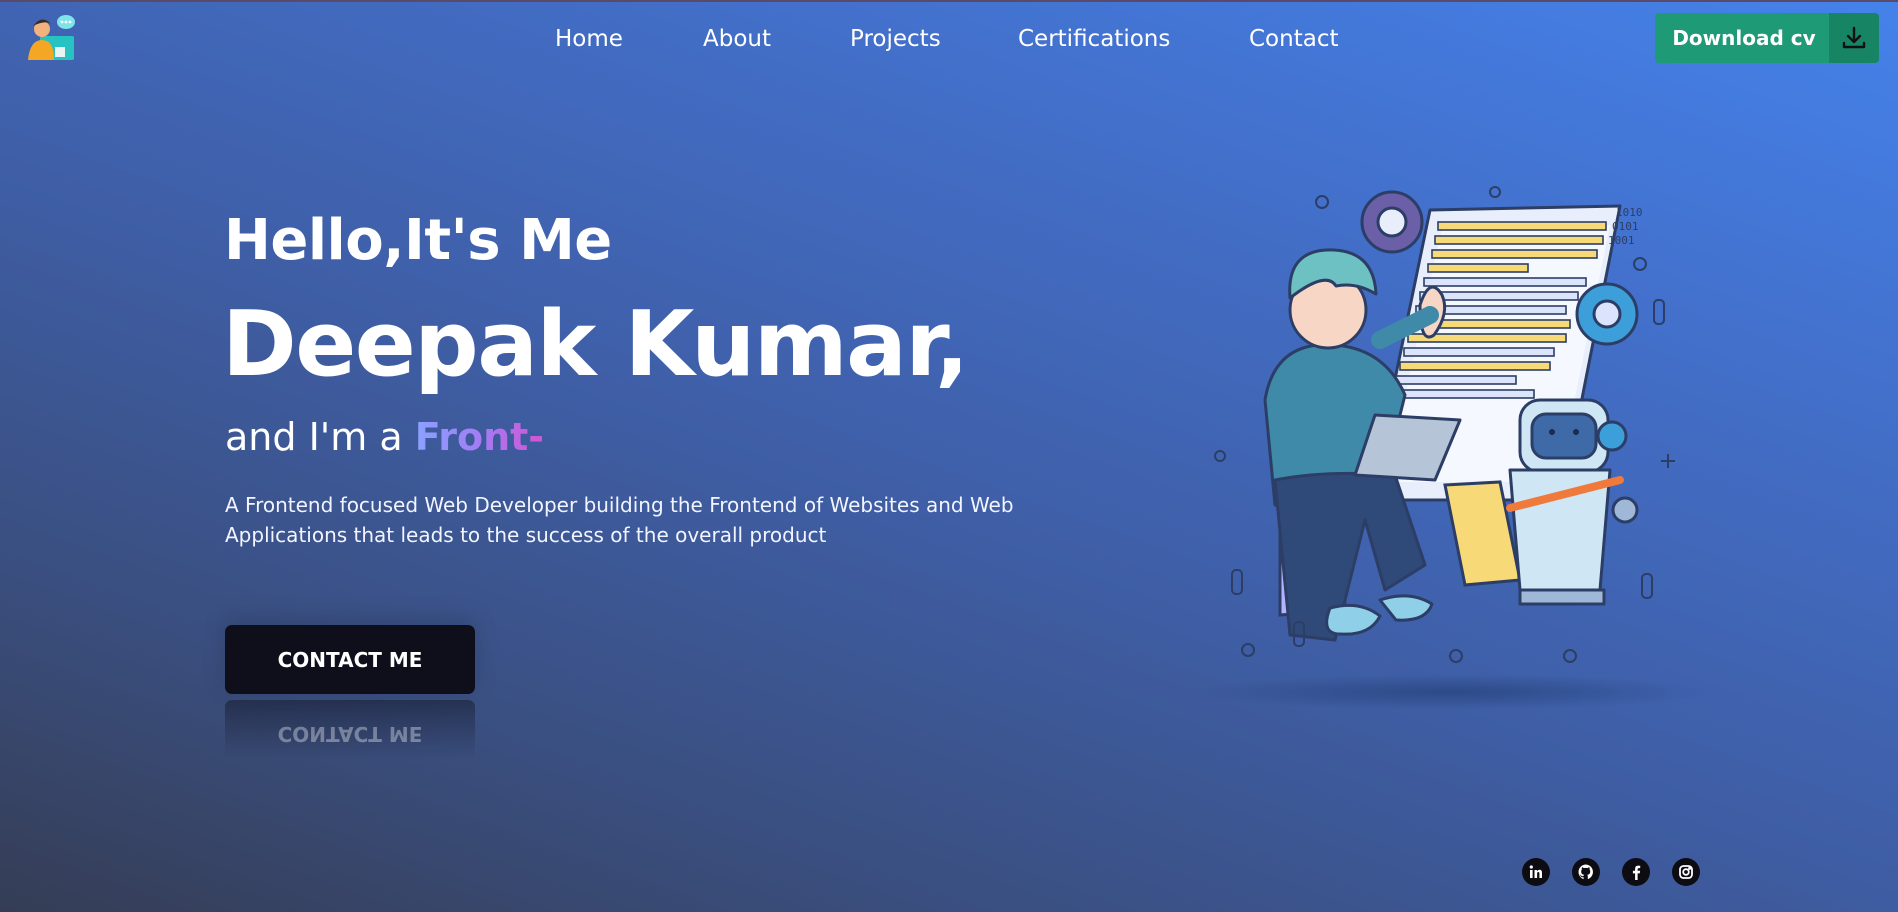 The image size is (1898, 912). I want to click on download-cv-button: Download cv, so click(1767, 38).